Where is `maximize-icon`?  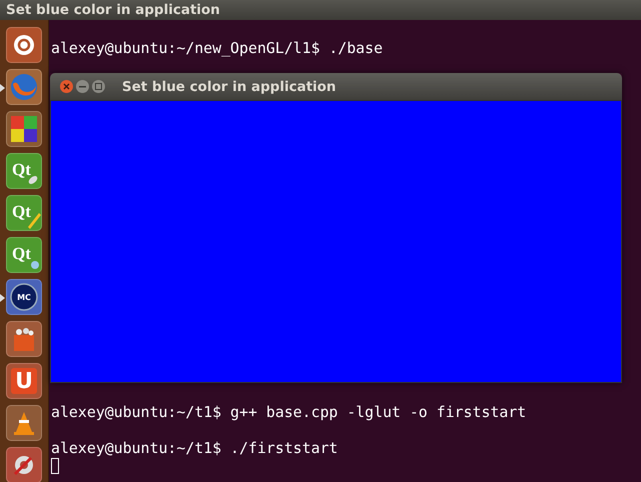 maximize-icon is located at coordinates (98, 86).